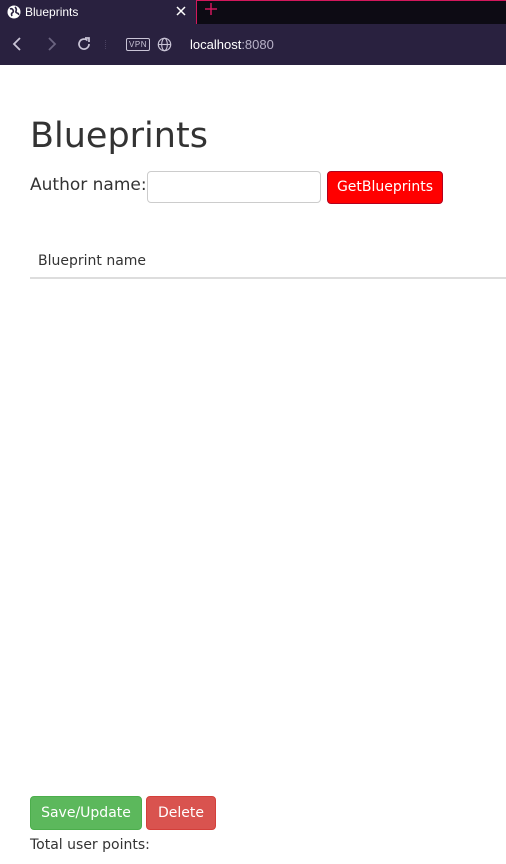 This screenshot has width=506, height=864. I want to click on vpn-badge: VPN, so click(138, 44).